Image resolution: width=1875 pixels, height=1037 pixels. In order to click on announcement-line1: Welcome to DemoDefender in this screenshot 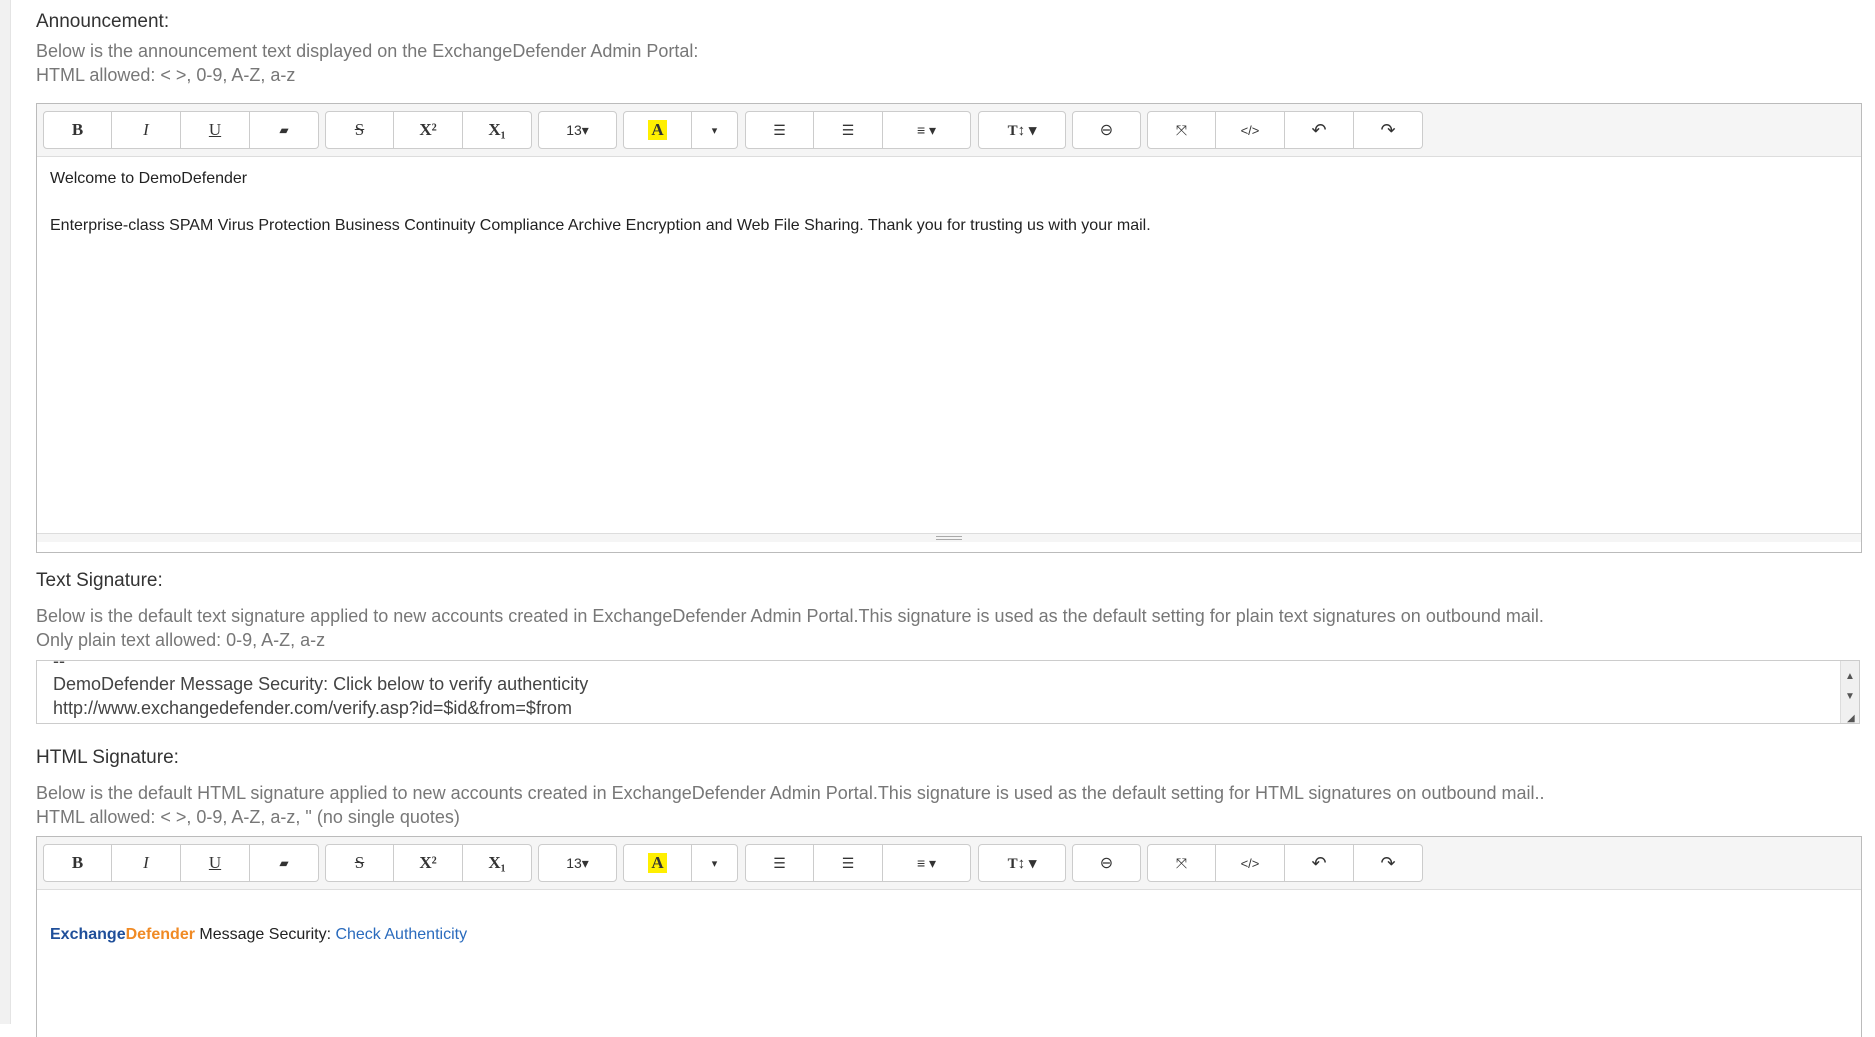, I will do `click(149, 178)`.